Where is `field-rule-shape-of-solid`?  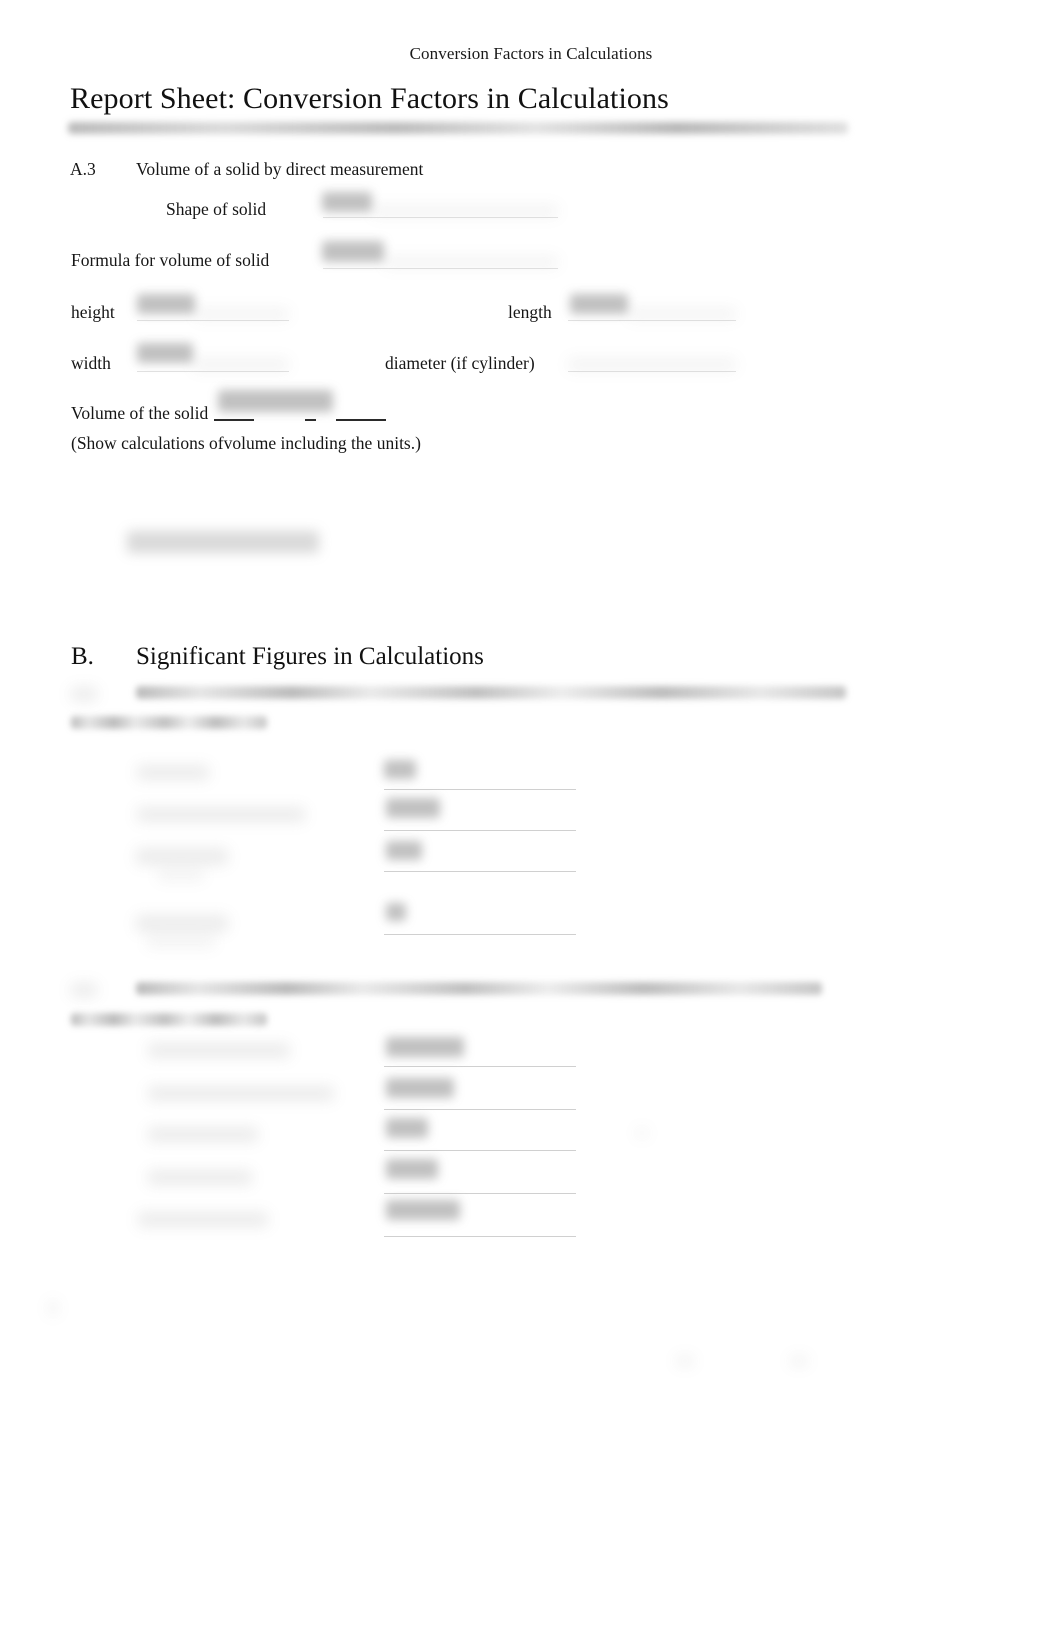
field-rule-shape-of-solid is located at coordinates (440, 217).